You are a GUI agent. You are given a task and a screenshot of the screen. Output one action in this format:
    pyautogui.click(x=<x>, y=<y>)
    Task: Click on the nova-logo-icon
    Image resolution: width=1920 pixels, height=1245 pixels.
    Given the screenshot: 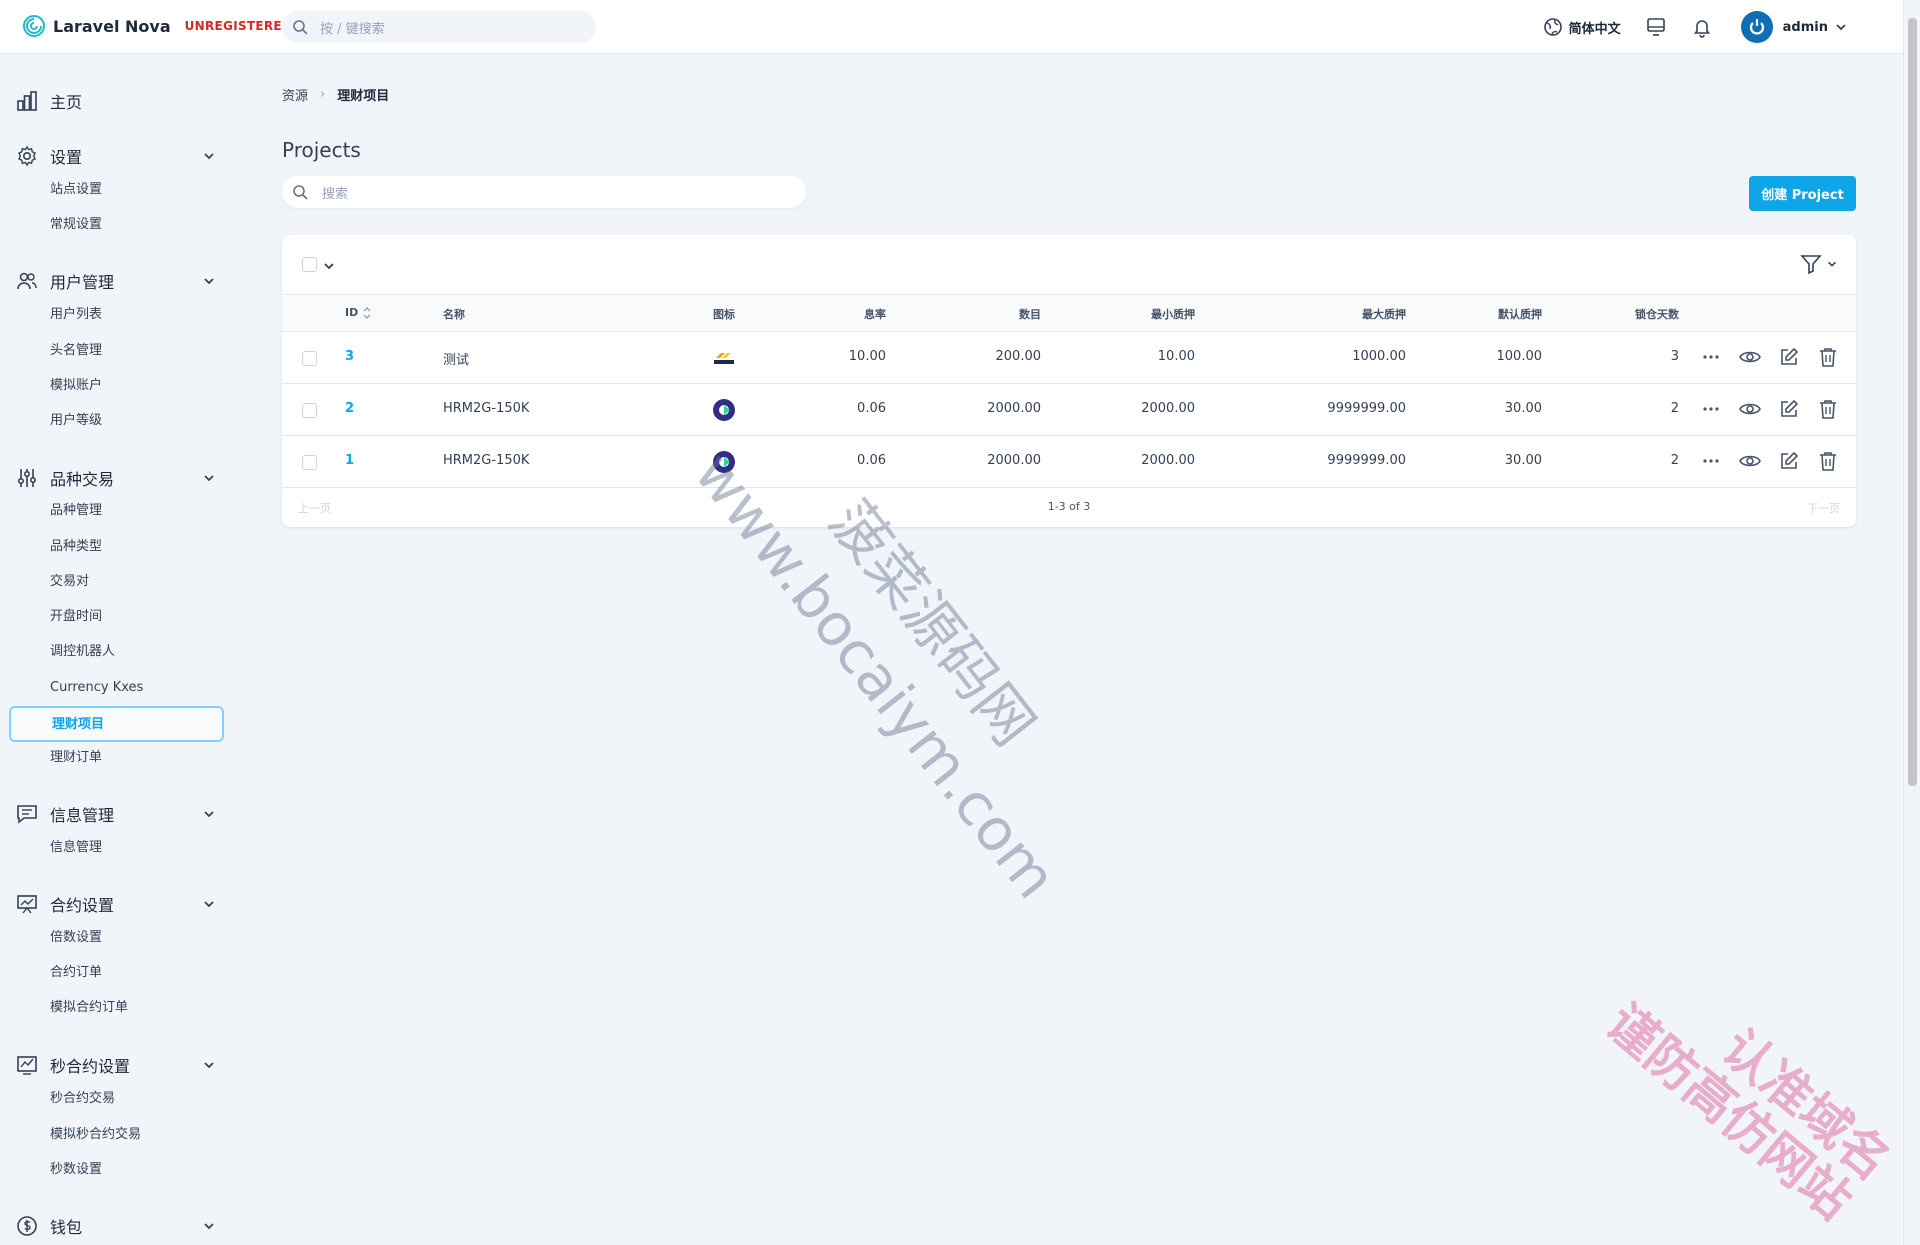 What is the action you would take?
    pyautogui.click(x=34, y=26)
    